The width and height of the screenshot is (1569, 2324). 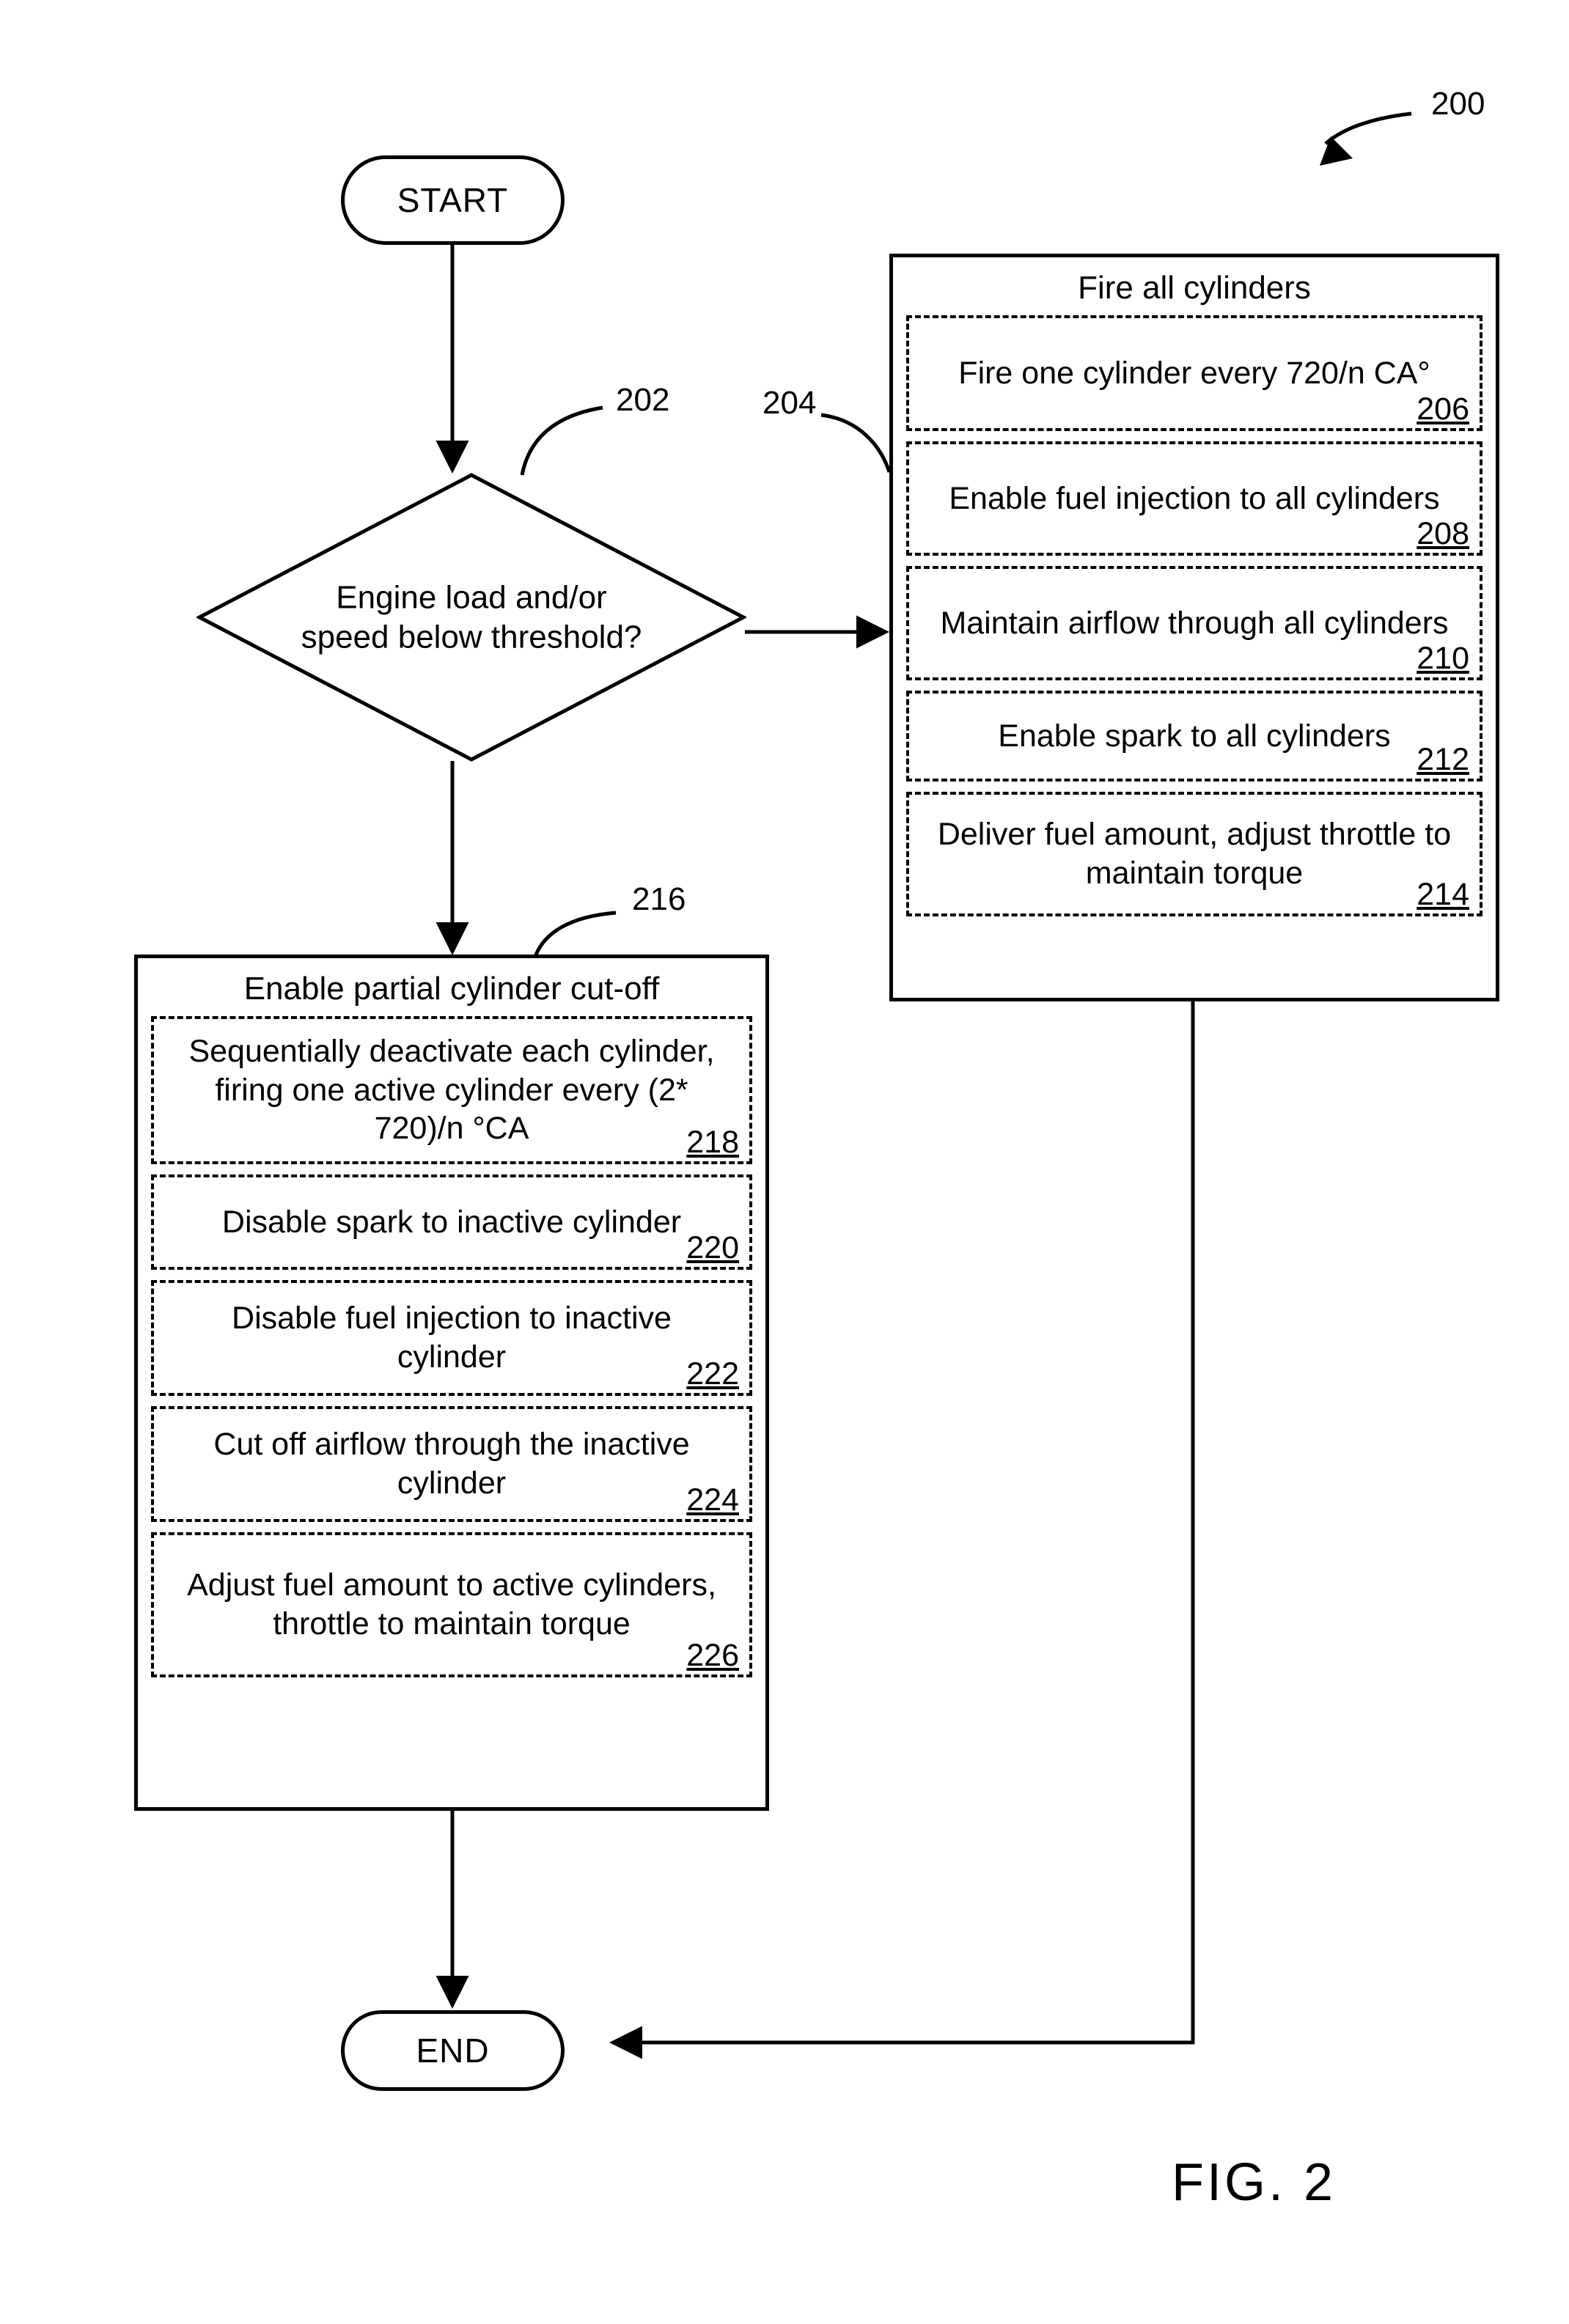 I want to click on substep-220-text: Disable spark to inactive cylinder, so click(x=451, y=1222).